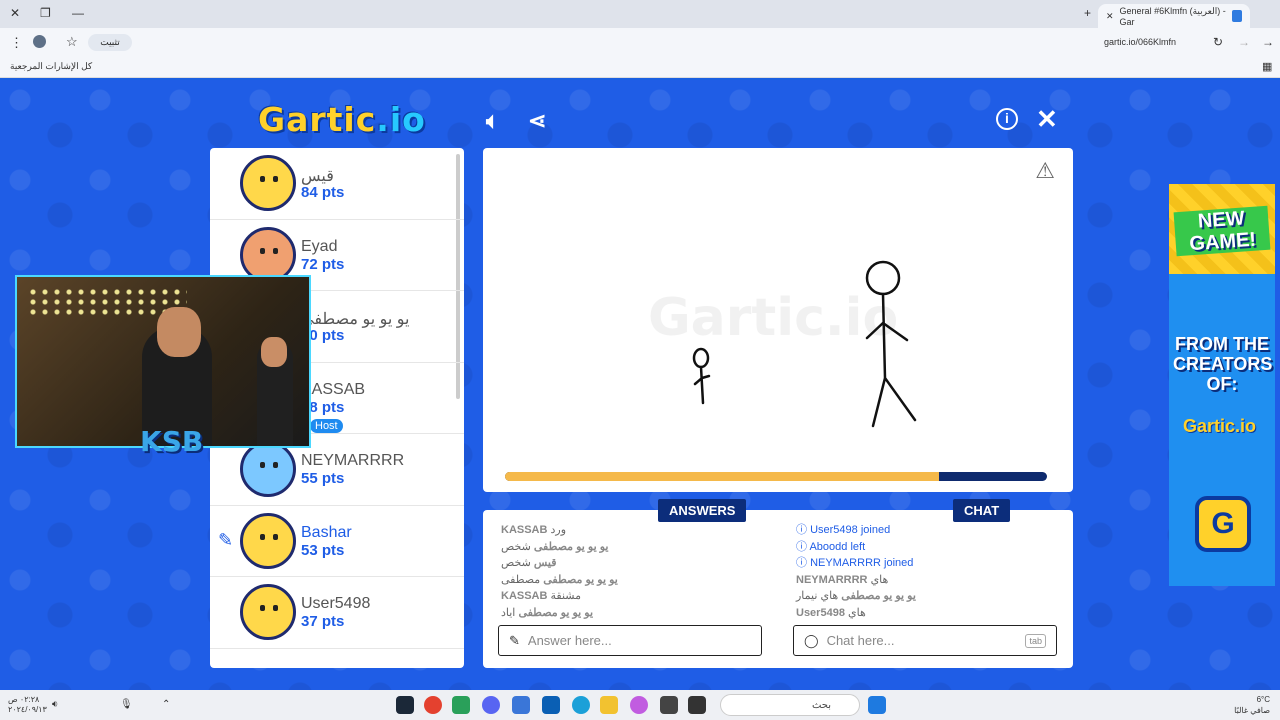  I want to click on store-icon, so click(551, 705).